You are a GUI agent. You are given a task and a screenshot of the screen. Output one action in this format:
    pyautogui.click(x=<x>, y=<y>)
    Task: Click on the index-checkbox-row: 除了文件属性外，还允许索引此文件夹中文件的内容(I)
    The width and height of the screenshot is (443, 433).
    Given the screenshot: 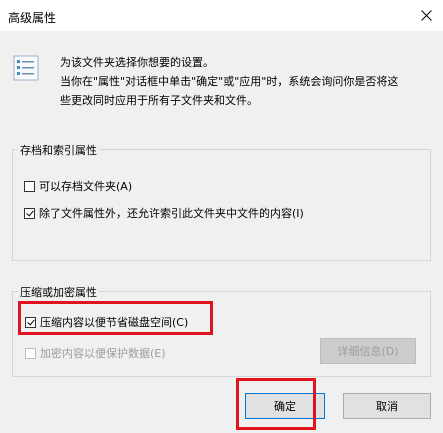 What is the action you would take?
    pyautogui.click(x=164, y=213)
    